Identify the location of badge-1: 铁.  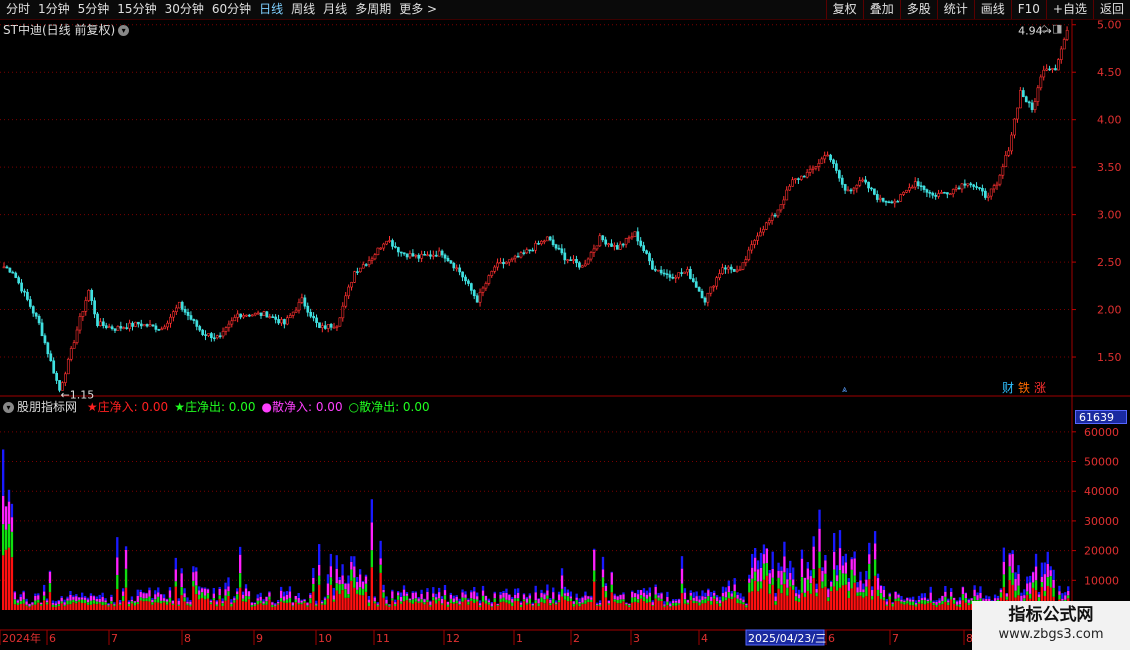
(1024, 388).